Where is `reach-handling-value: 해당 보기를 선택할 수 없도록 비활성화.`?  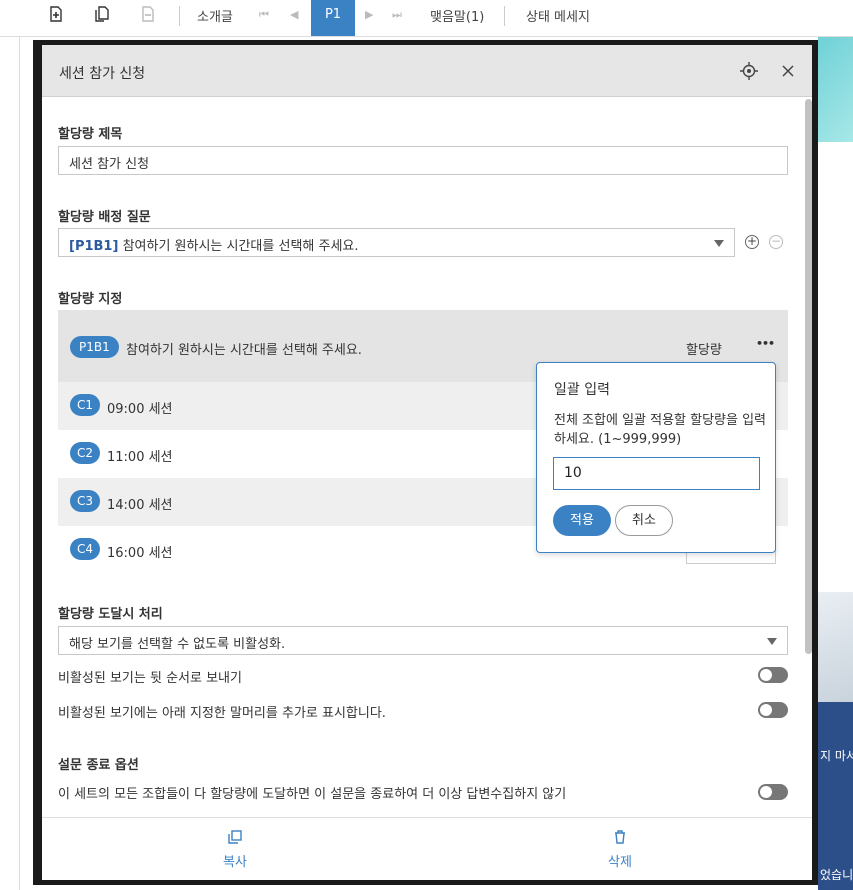 reach-handling-value: 해당 보기를 선택할 수 없도록 비활성화. is located at coordinates (177, 644).